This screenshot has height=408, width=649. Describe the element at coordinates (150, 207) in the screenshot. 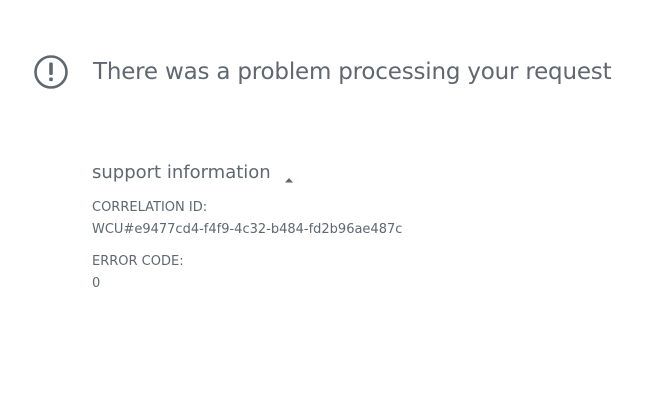

I see `correlation-id-label: CORRELATION ID:` at that location.